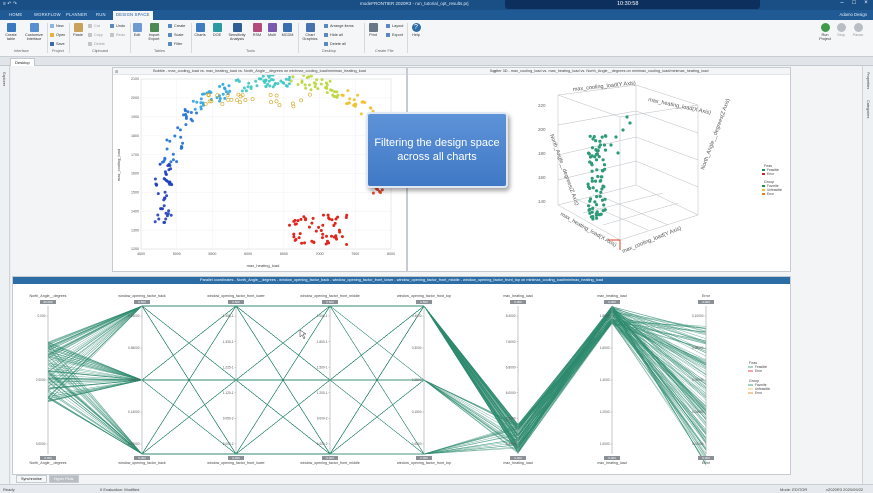  I want to click on new-button: New, so click(57, 26).